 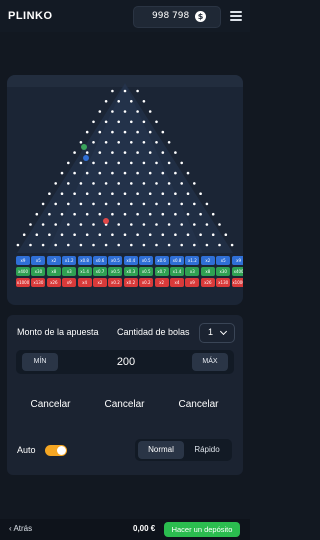 I want to click on multiplier-cell: x26, so click(x=53, y=282).